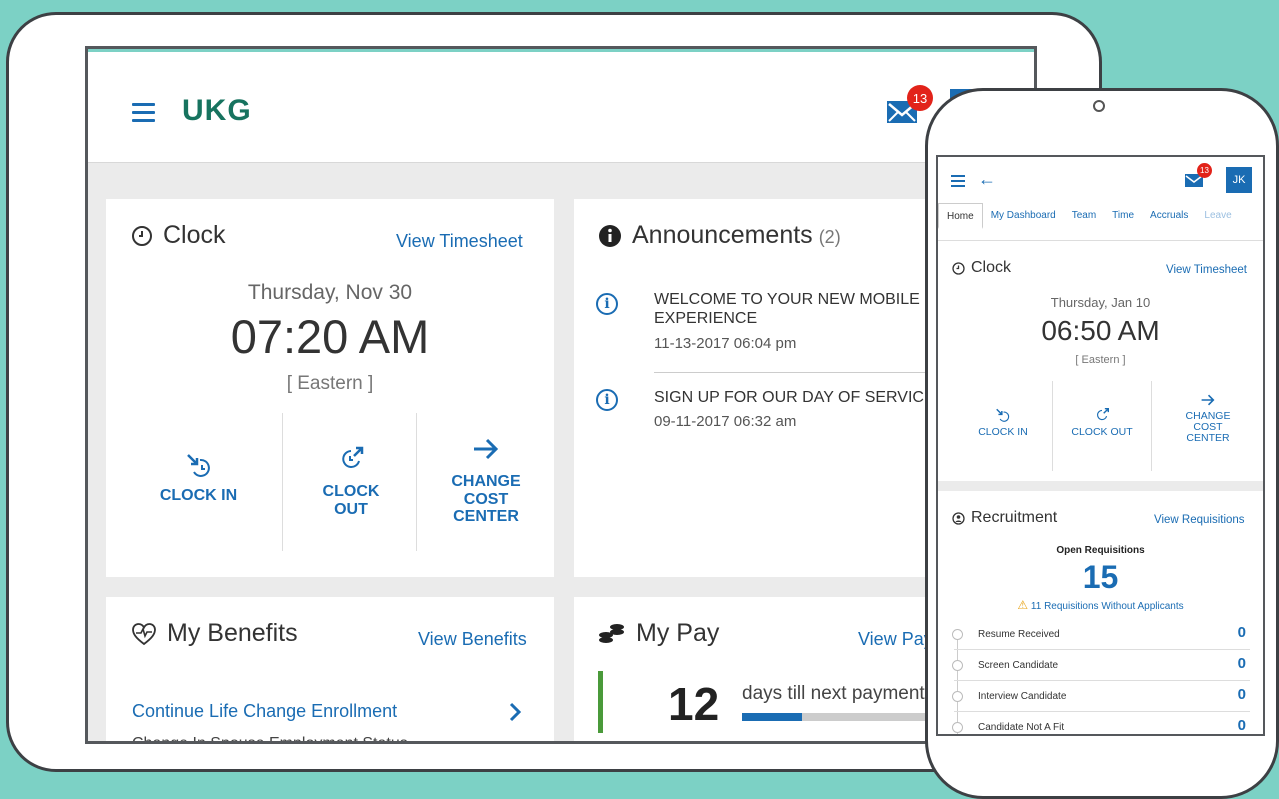 This screenshot has height=799, width=1279. I want to click on coins-icon, so click(611, 633).